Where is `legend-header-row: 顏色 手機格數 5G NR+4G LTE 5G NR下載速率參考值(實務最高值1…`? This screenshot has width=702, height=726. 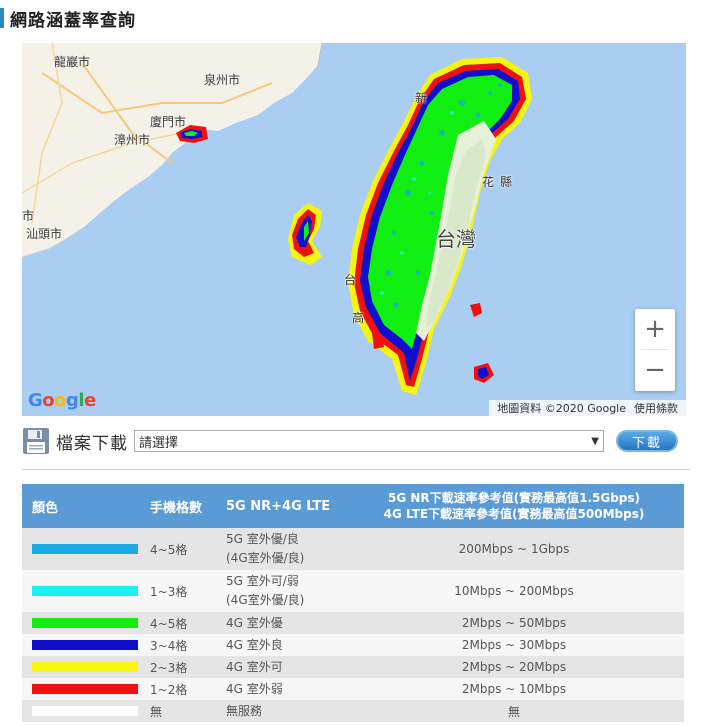
legend-header-row: 顏色 手機格數 5G NR+4G LTE 5G NR下載速率參考值(實務最高值1… is located at coordinates (353, 506).